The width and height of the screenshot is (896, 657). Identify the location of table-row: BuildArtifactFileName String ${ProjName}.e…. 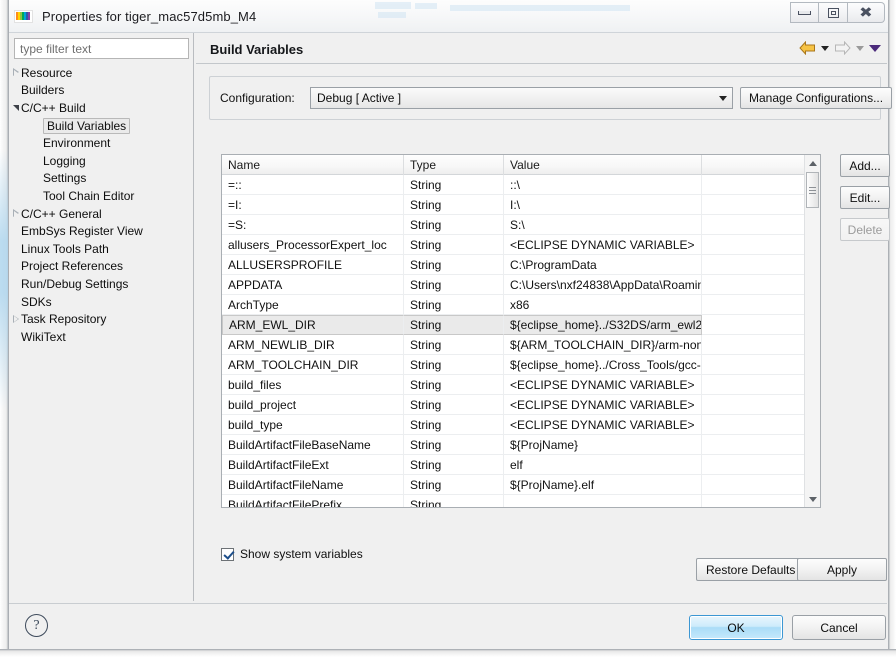
(521, 485).